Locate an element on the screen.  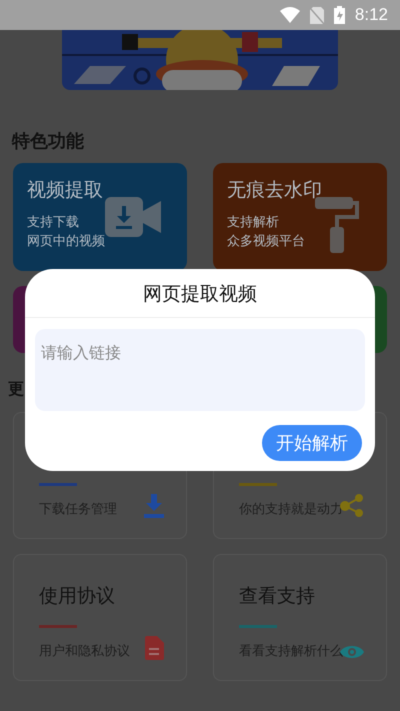
link-input-field: 请输入链接 is located at coordinates (200, 370).